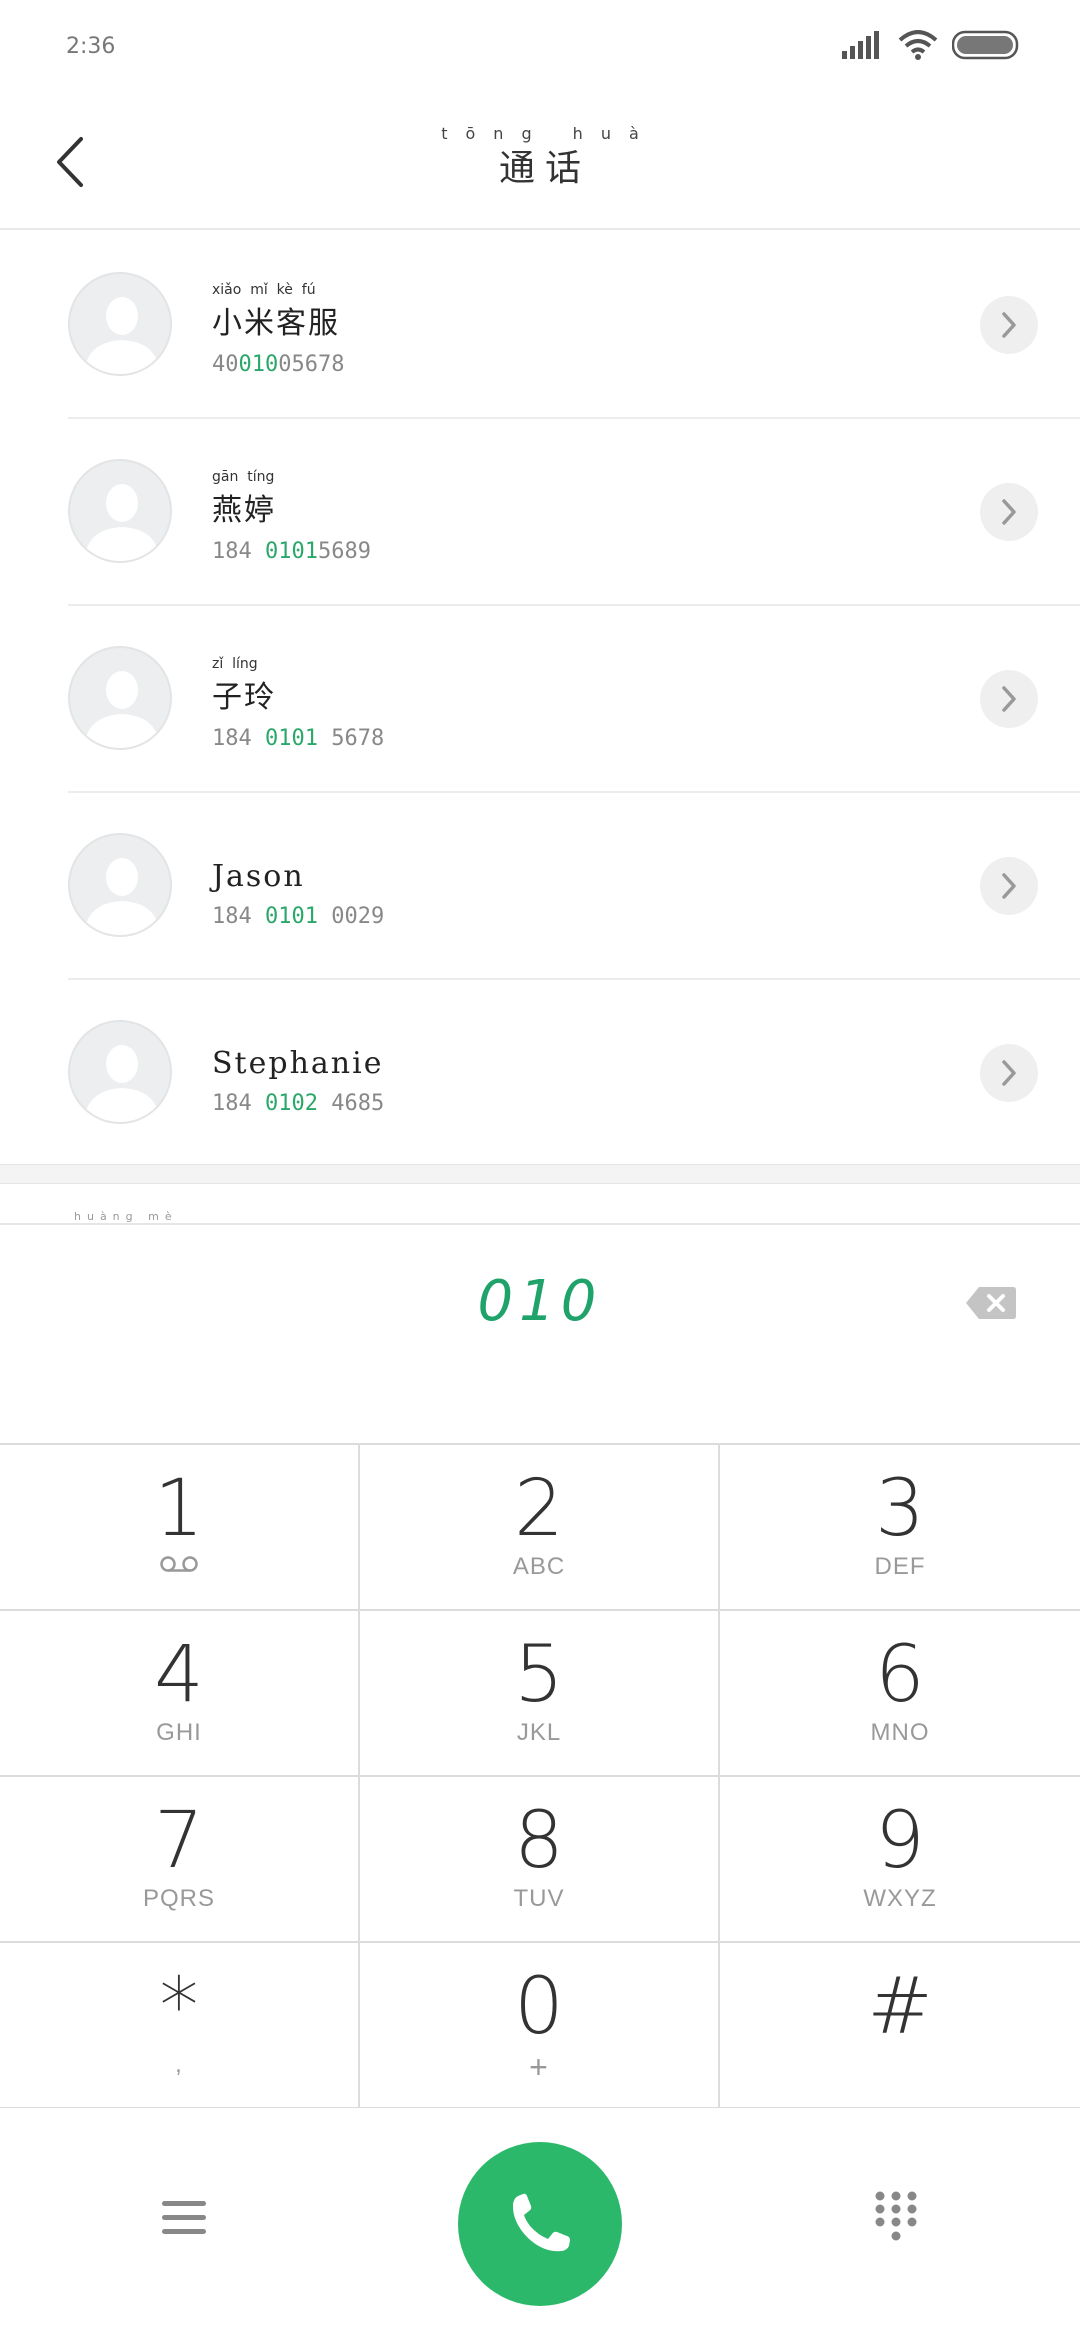  What do you see at coordinates (243, 477) in the screenshot?
I see `contact-name-pinyin: gān tíng` at bounding box center [243, 477].